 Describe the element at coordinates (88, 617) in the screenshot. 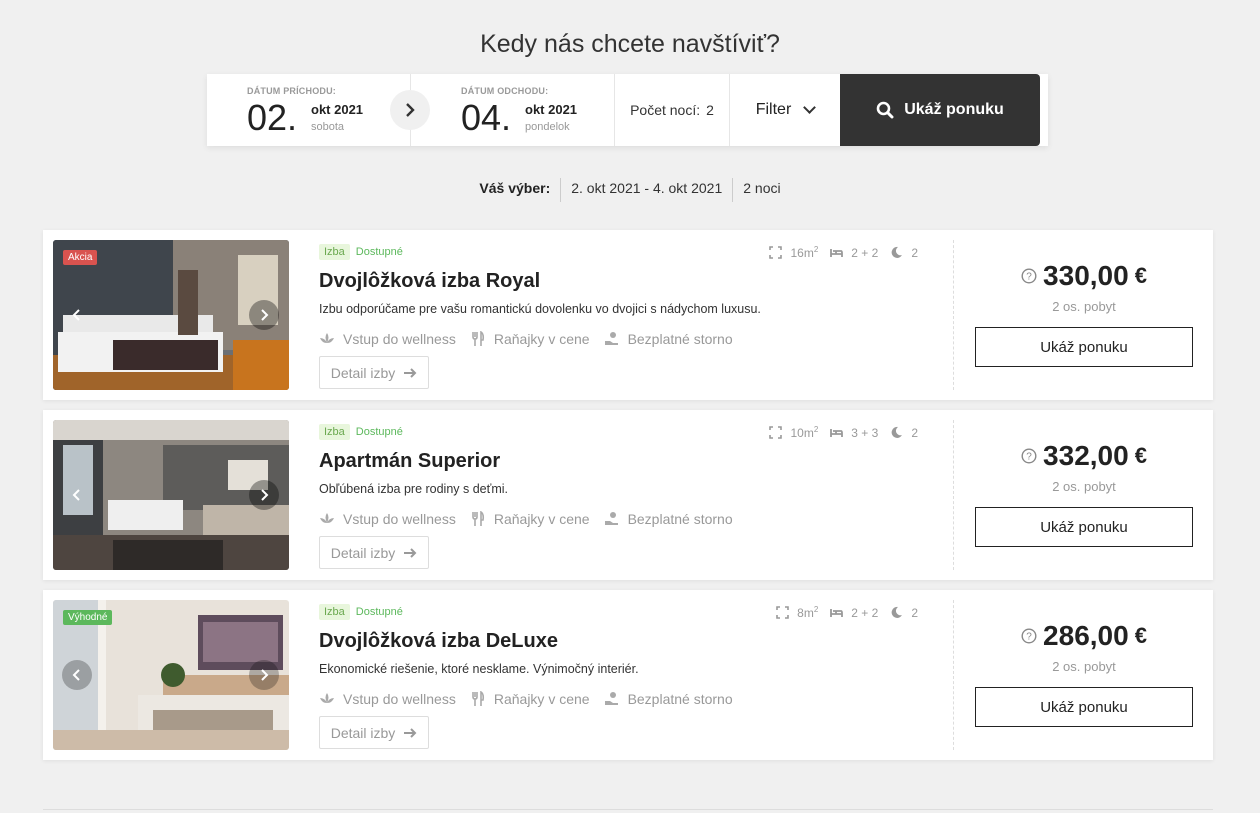

I see `deal-badge: Výhodné` at that location.